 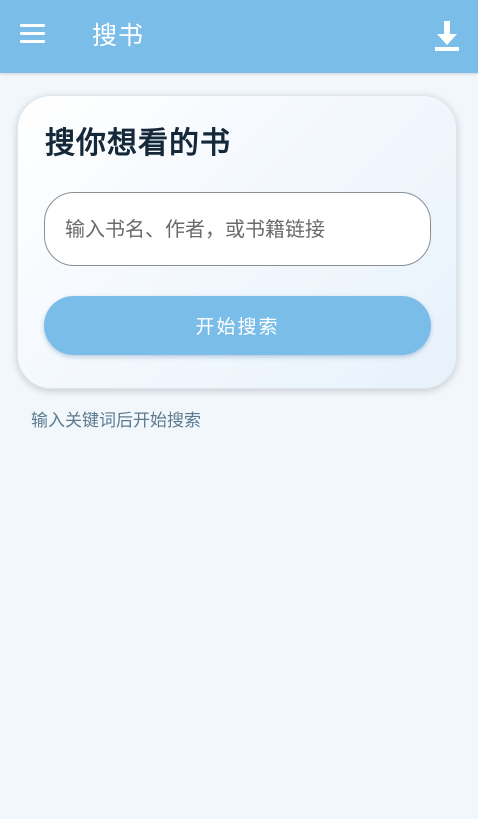 What do you see at coordinates (32, 34) in the screenshot?
I see `hamburger-menu-icon` at bounding box center [32, 34].